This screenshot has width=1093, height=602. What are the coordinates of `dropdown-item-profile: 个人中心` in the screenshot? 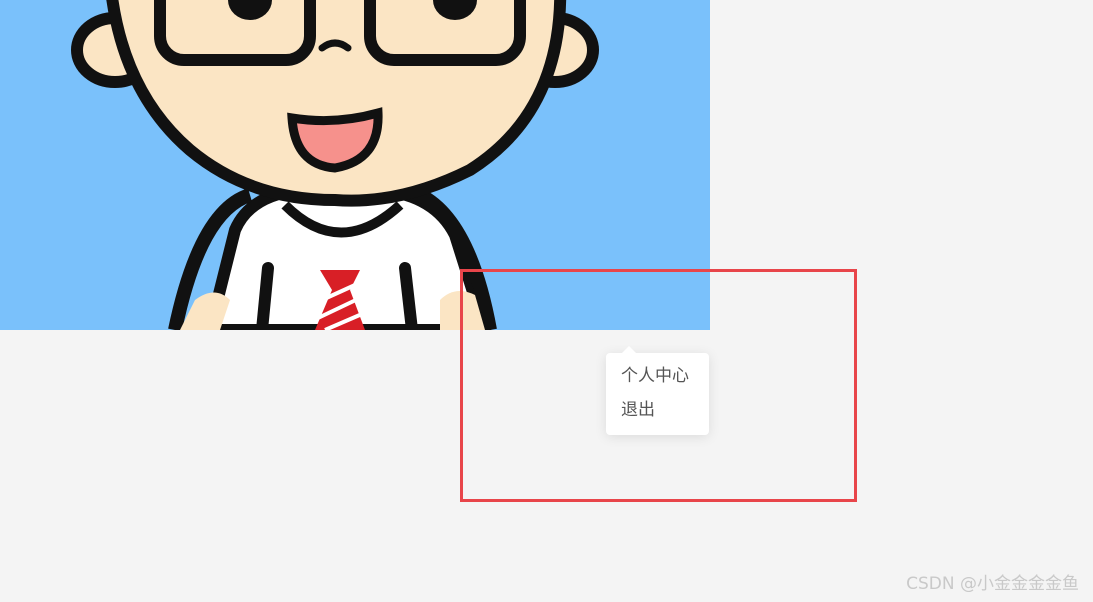 It's located at (657, 379).